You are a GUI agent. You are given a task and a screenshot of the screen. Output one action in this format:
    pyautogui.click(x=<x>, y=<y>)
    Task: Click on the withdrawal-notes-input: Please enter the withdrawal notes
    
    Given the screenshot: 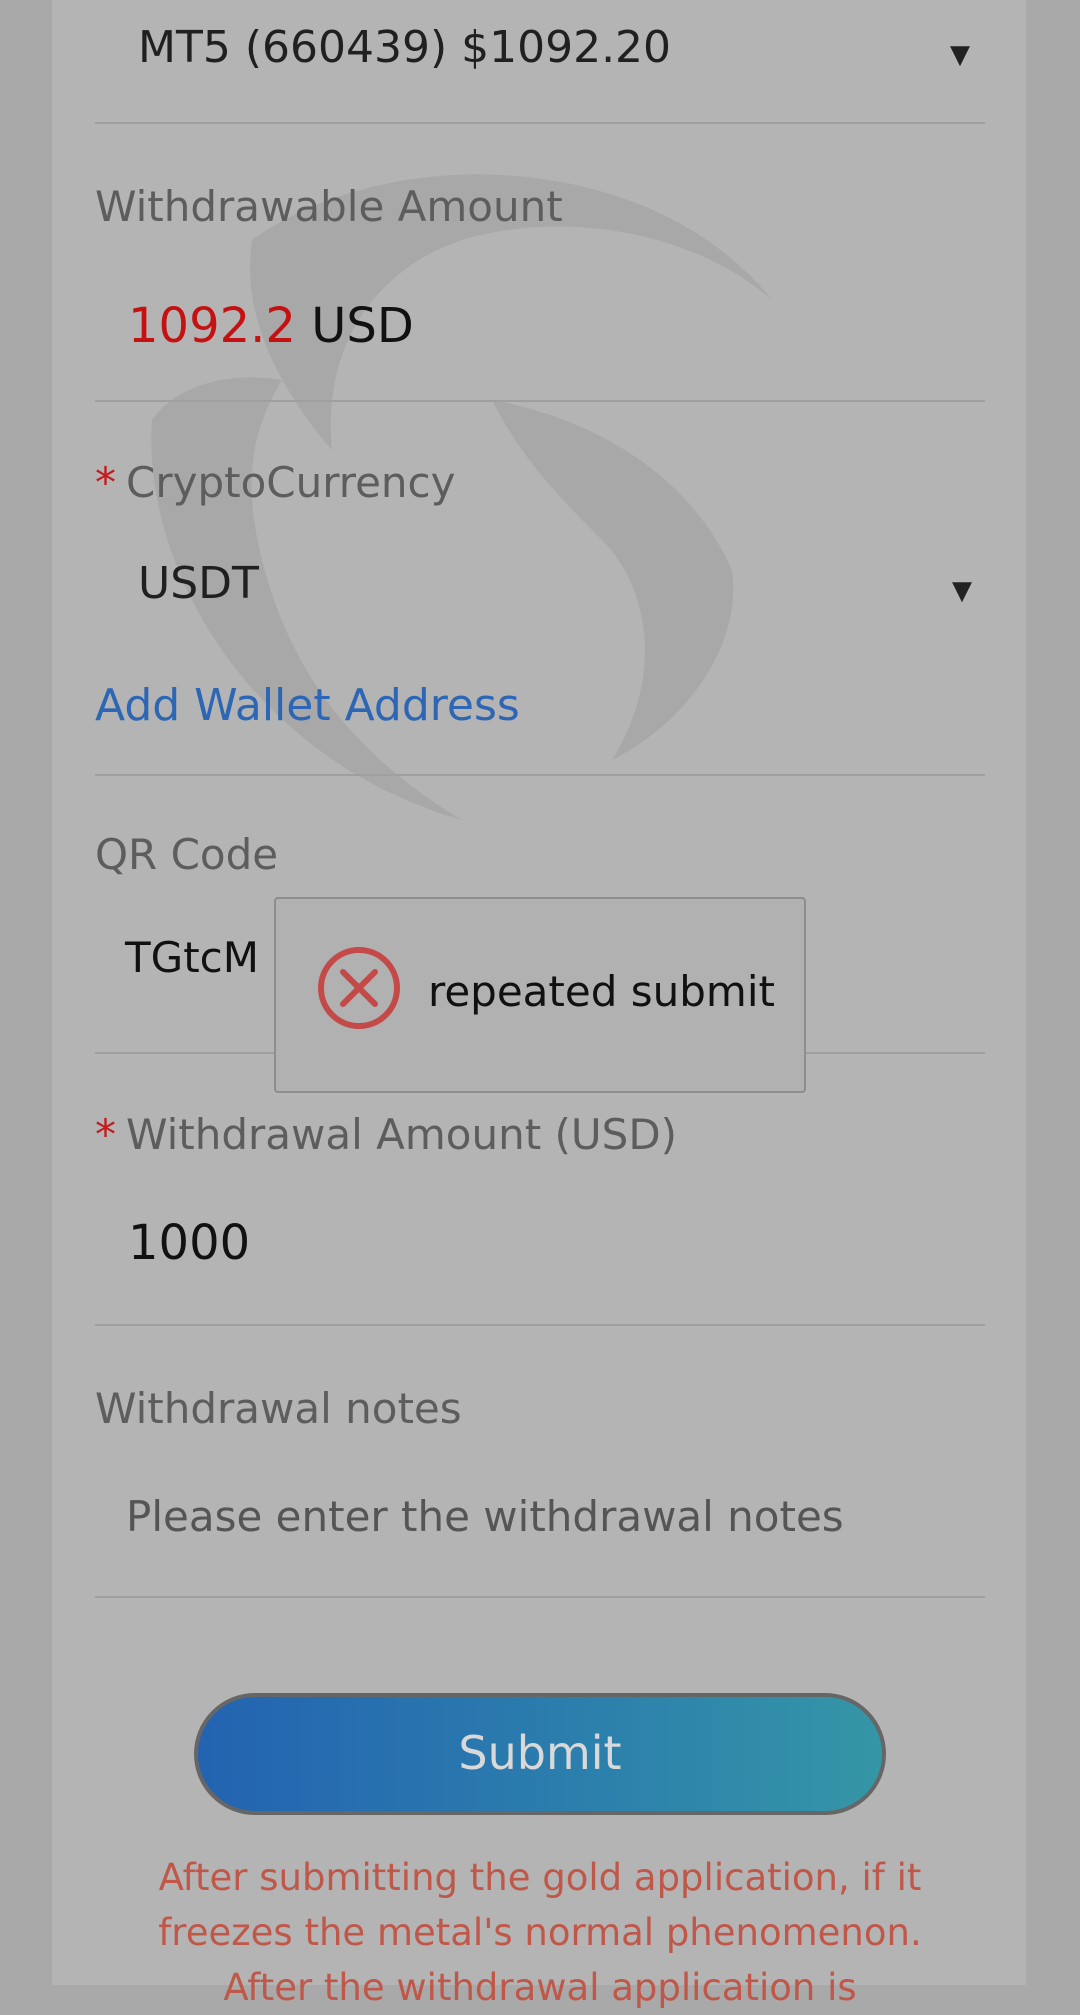 What is the action you would take?
    pyautogui.click(x=485, y=1516)
    